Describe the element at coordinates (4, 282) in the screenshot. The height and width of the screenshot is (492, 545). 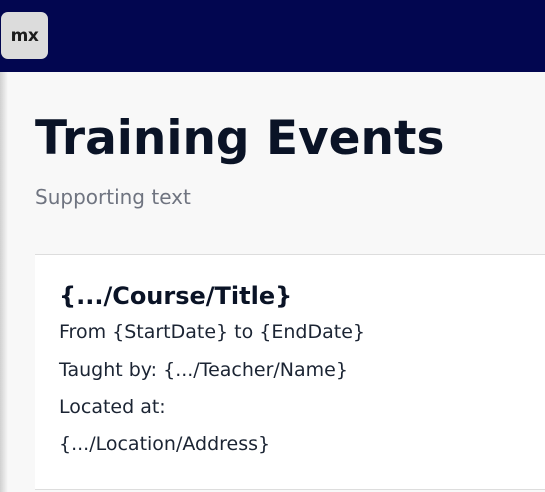
I see `sidebar-edge-shadow` at that location.